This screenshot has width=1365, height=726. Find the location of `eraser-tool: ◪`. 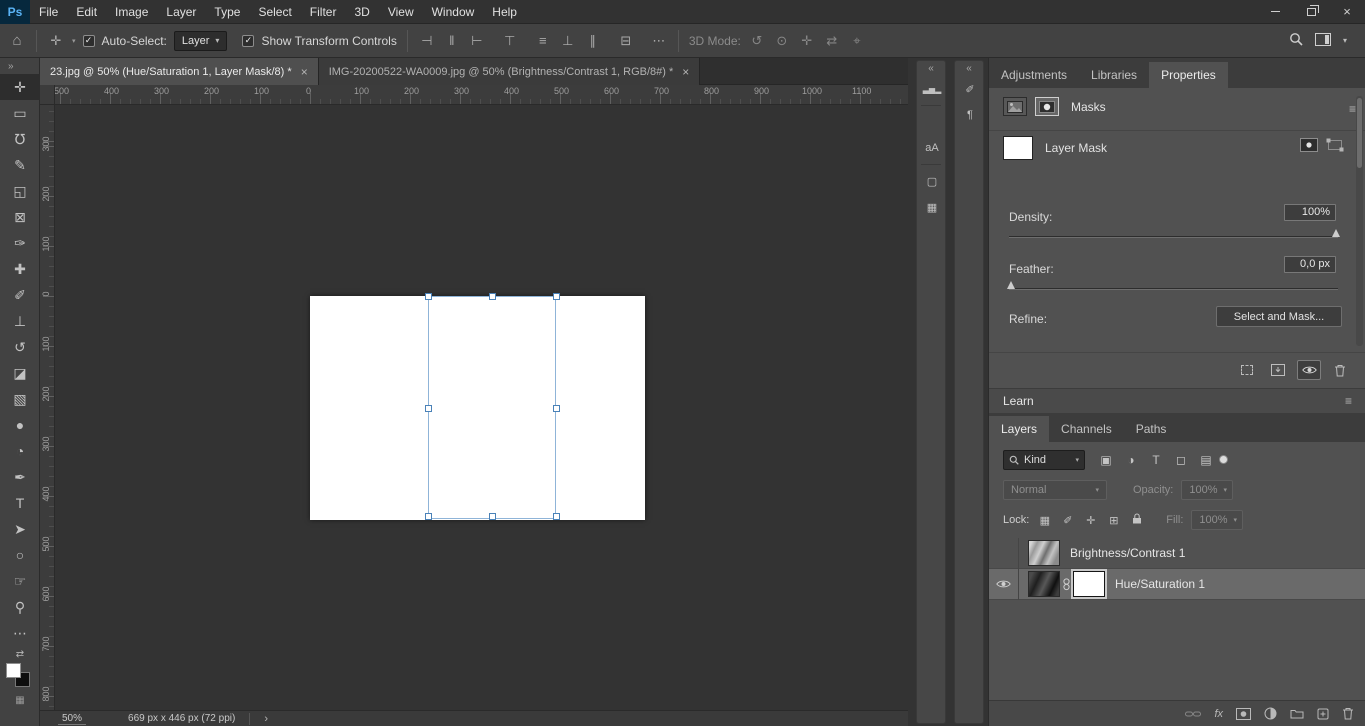

eraser-tool: ◪ is located at coordinates (20, 373).